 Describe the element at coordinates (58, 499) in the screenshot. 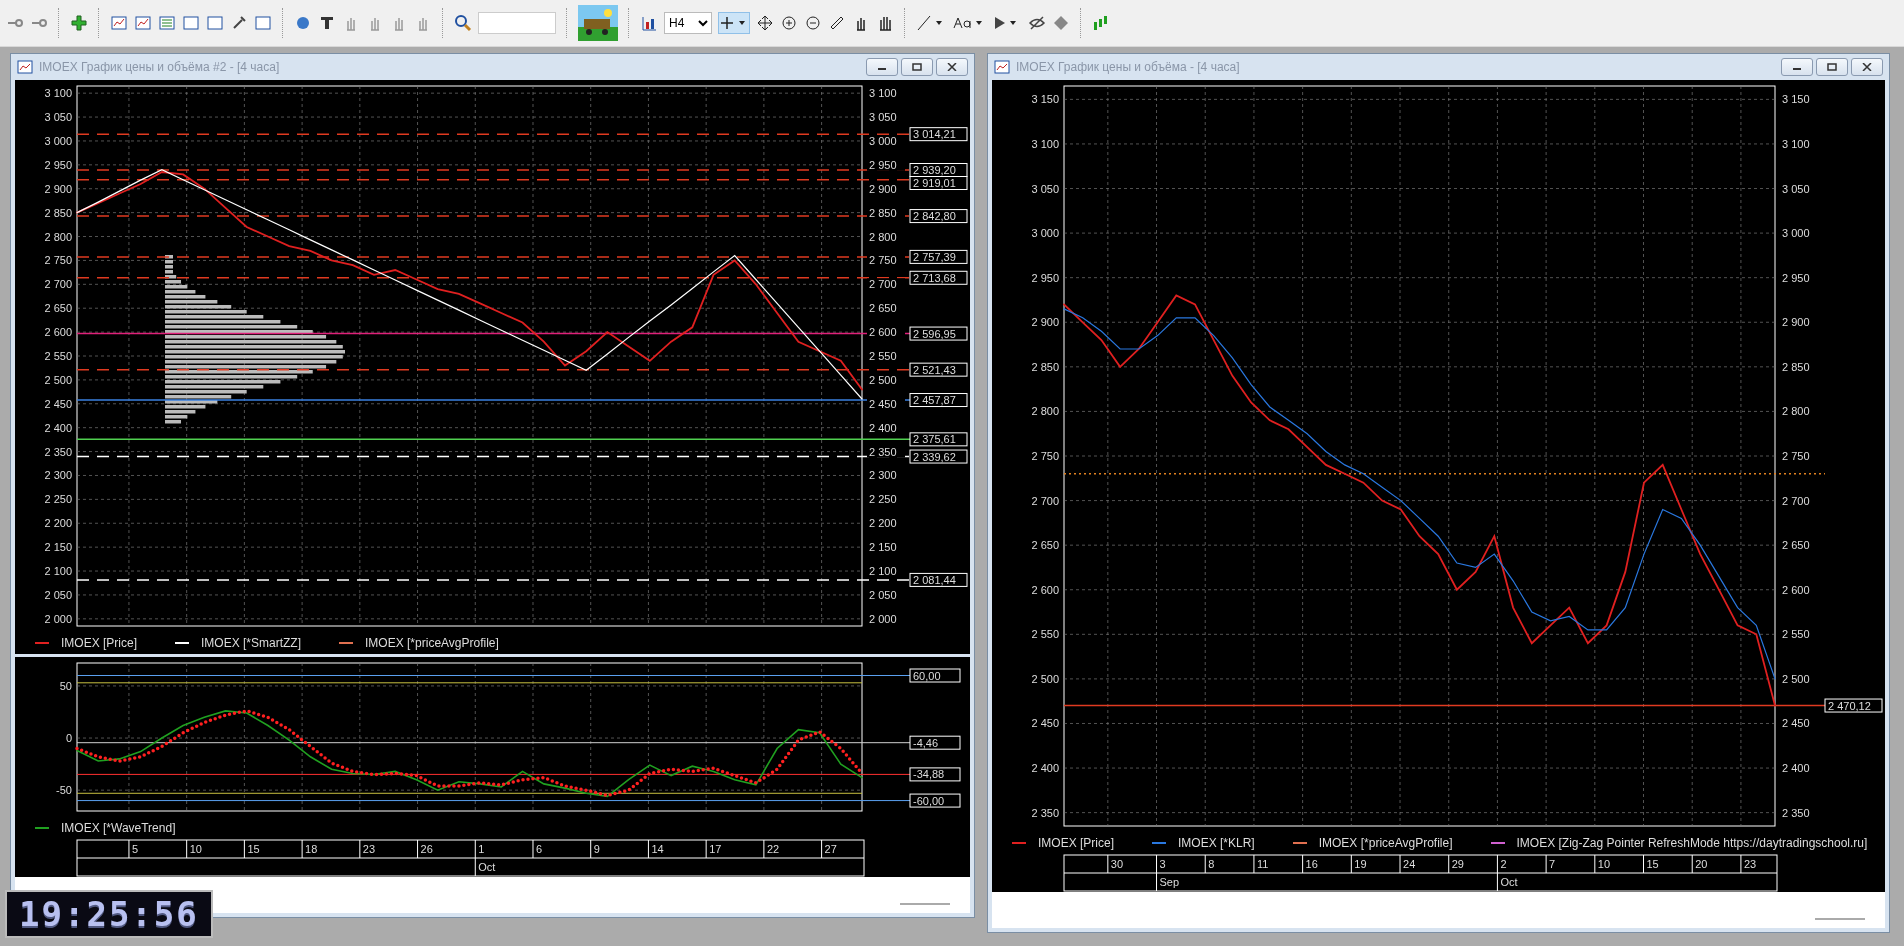

I see `axis-label: 2 250` at that location.